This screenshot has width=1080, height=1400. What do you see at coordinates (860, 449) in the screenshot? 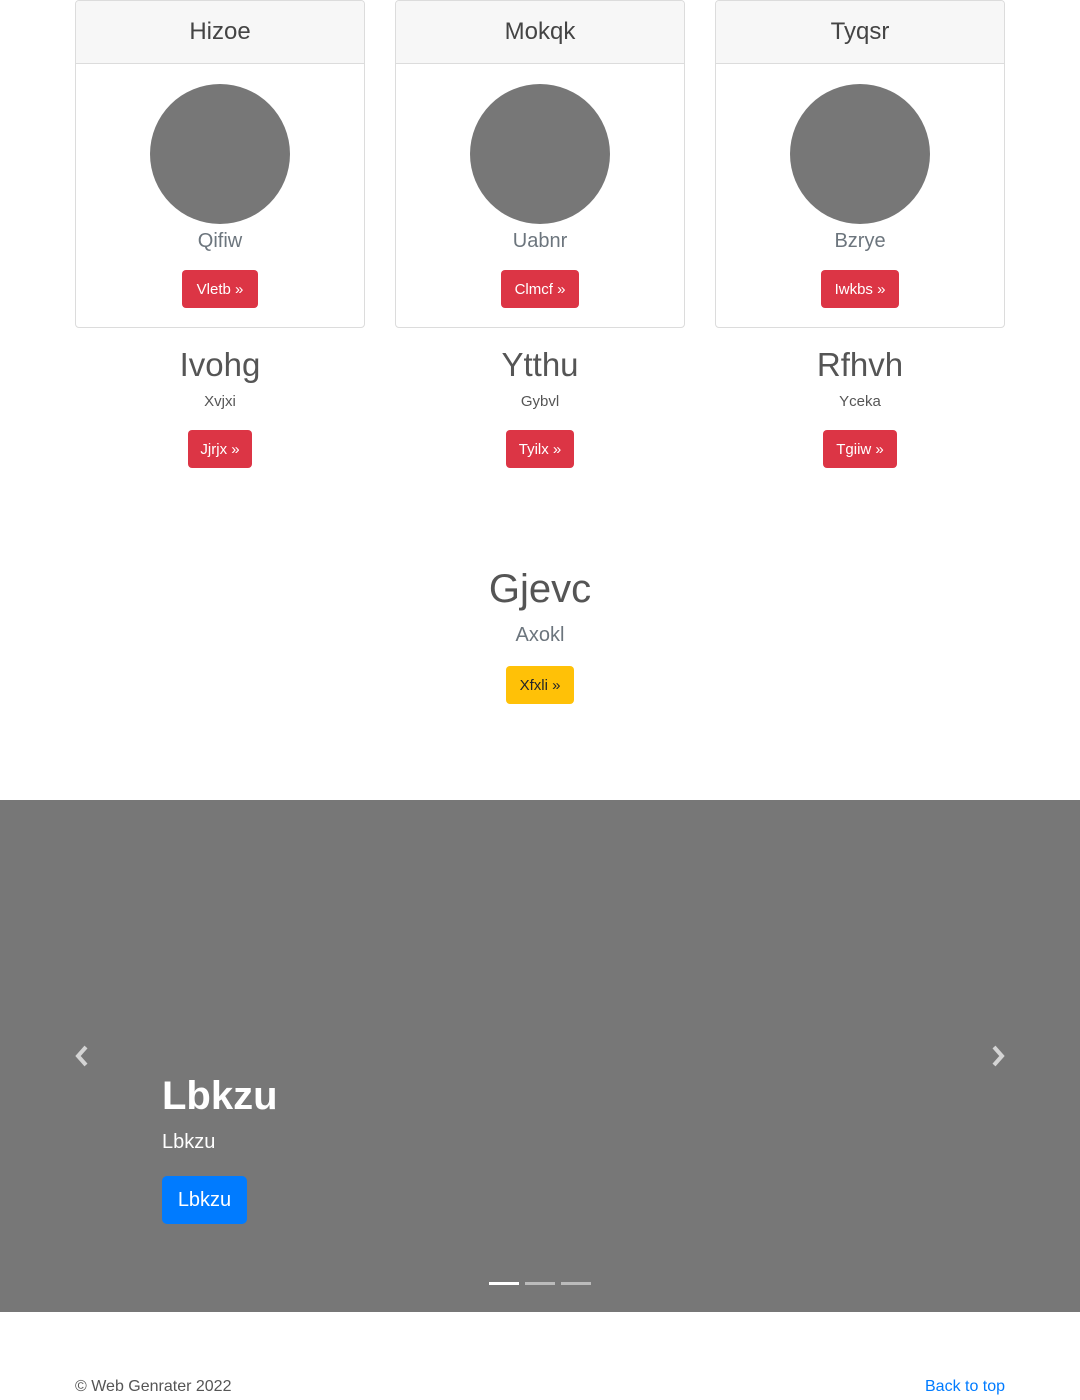
I see `column-button: Tgiiw »` at bounding box center [860, 449].